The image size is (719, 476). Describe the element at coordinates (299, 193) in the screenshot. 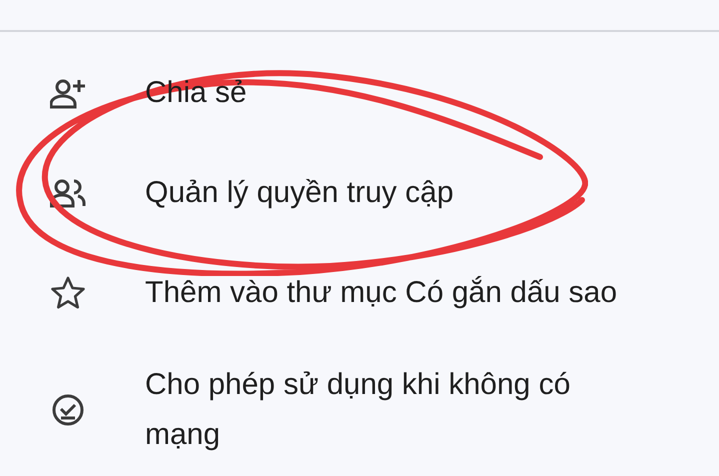

I see `menu-item-label: Quản lý quyền truy cập` at that location.